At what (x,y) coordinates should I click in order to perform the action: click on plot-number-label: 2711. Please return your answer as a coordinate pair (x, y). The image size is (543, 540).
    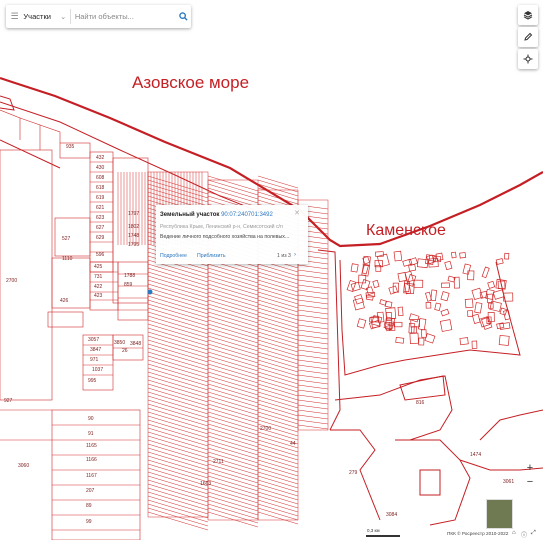
    Looking at the image, I should click on (218, 462).